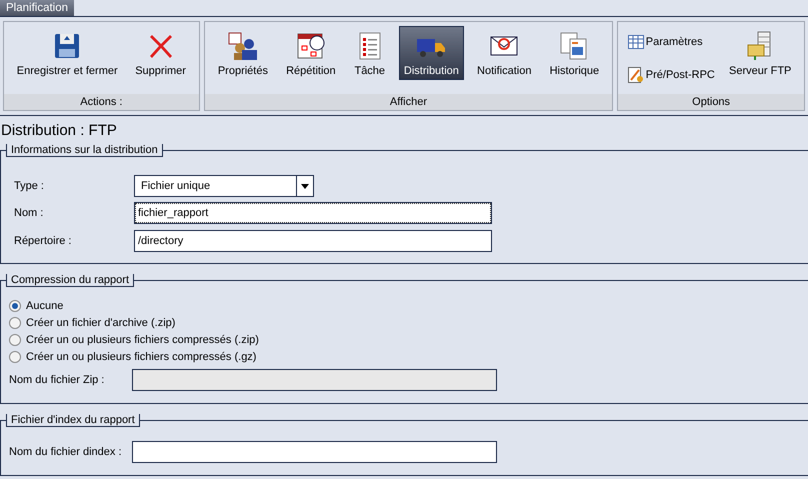 The height and width of the screenshot is (479, 808). What do you see at coordinates (404, 339) in the screenshot?
I see `radio-option: Créer un ou plusieurs fichiers compressés (.zip)` at bounding box center [404, 339].